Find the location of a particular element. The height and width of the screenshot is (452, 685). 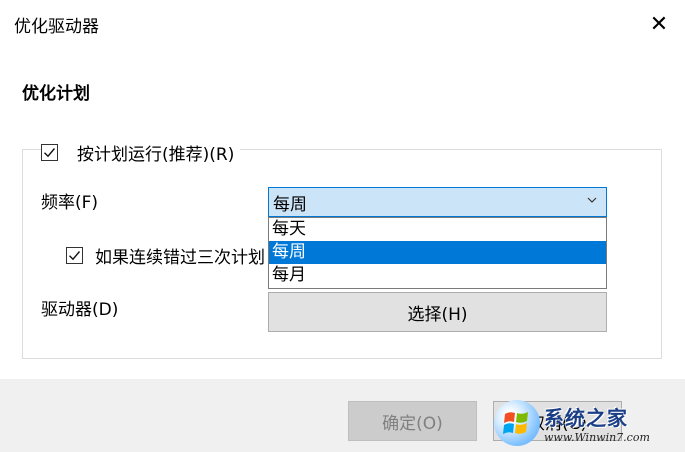

frequency-selected-value: 每周 is located at coordinates (290, 204).